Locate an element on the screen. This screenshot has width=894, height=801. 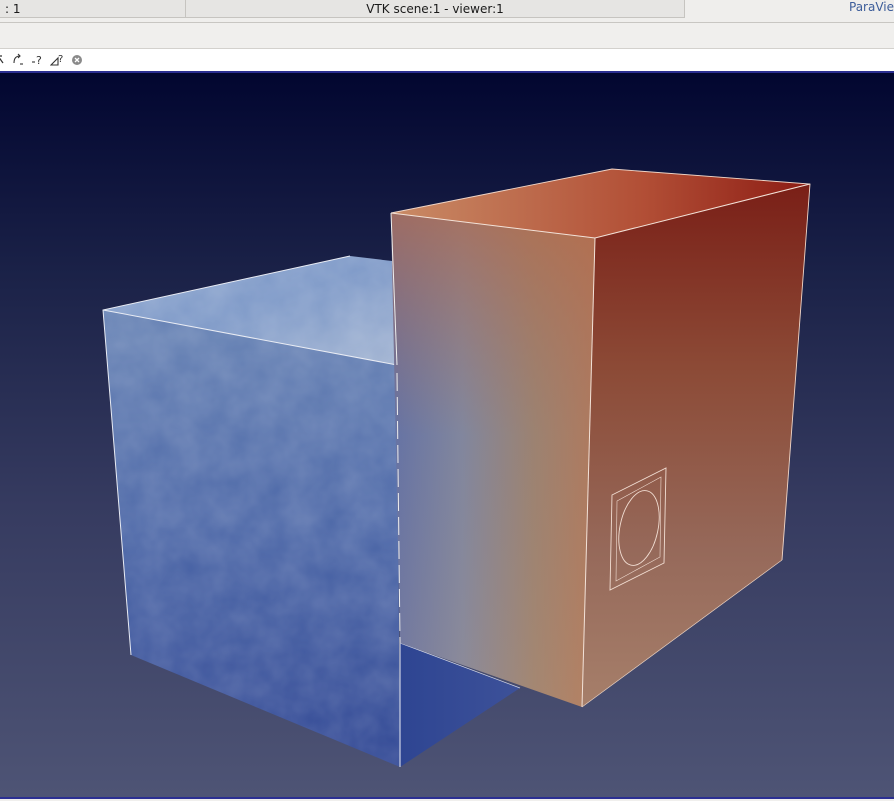
large-box-front-shade is located at coordinates (493, 460).